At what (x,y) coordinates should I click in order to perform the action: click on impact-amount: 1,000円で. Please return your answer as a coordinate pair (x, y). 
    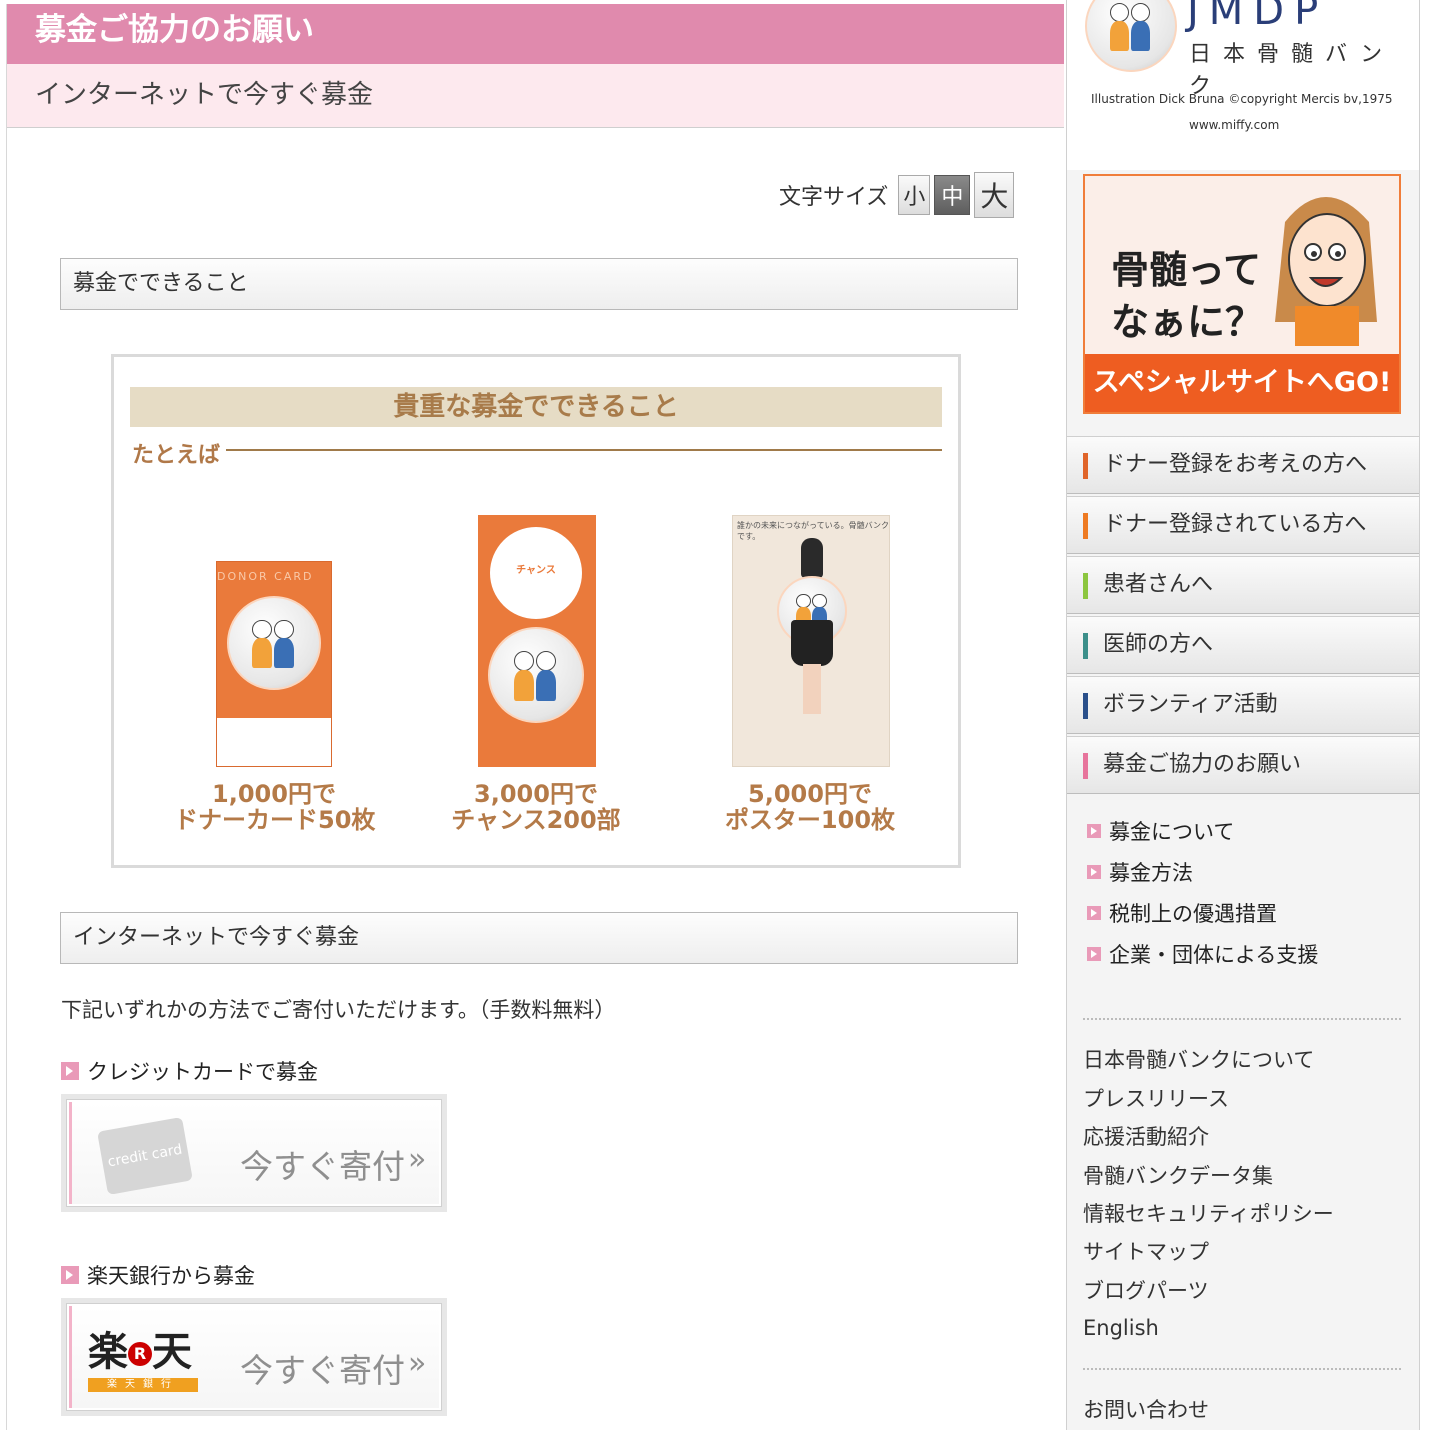
    Looking at the image, I should click on (274, 794).